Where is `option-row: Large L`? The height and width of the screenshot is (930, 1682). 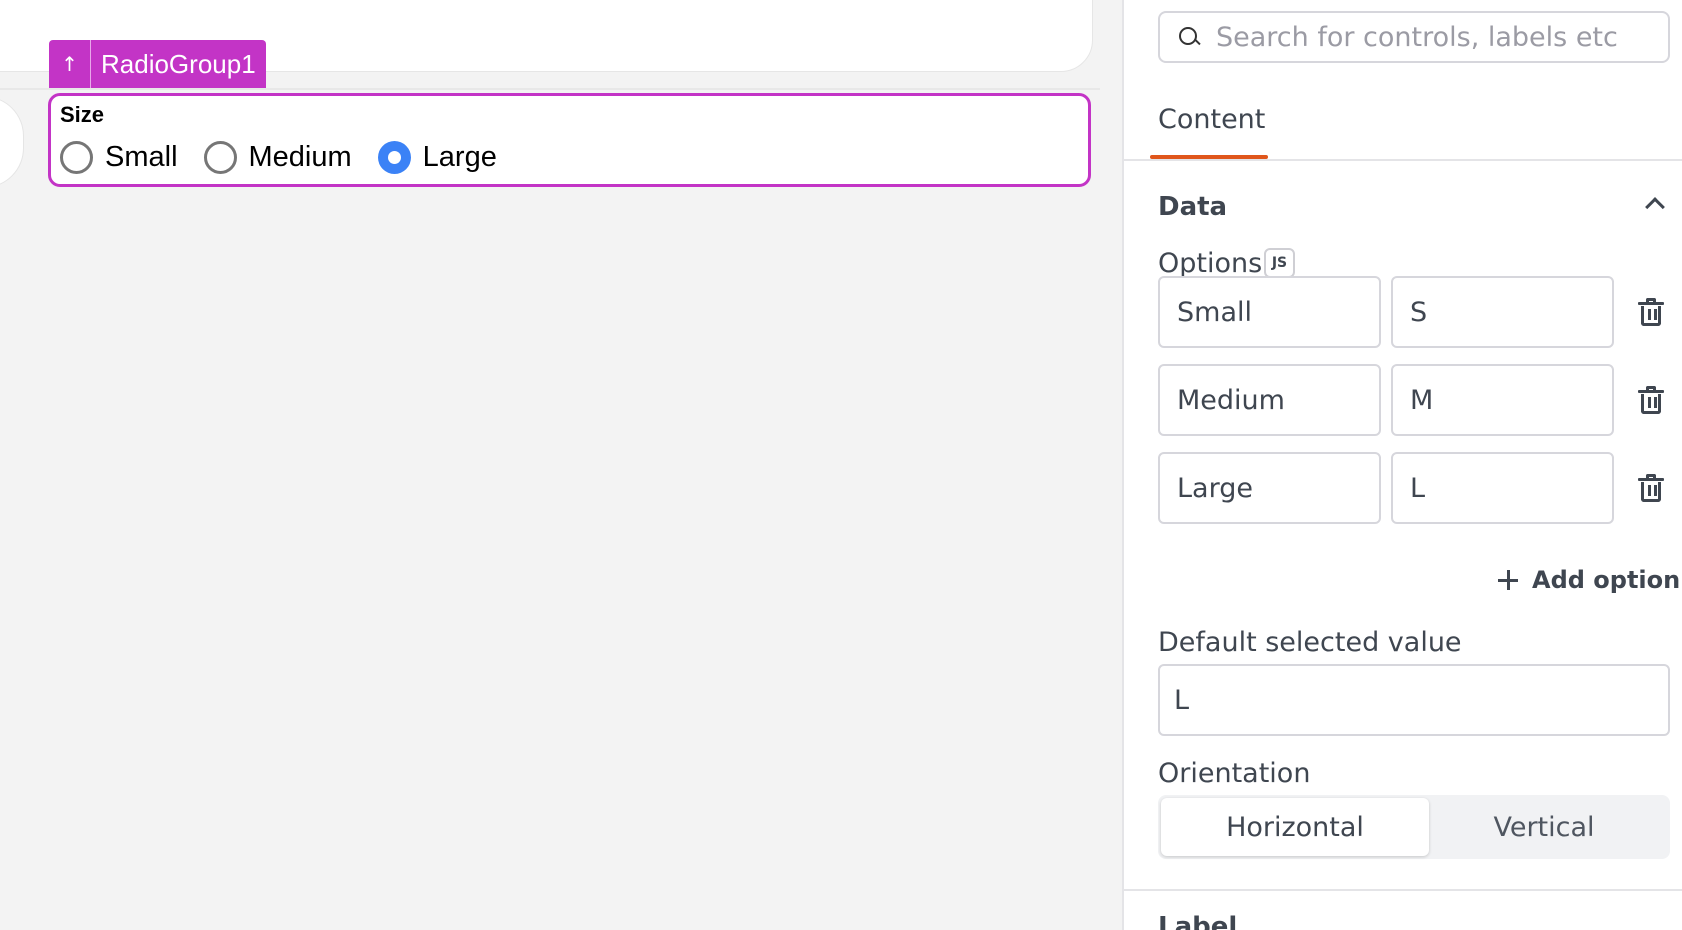 option-row: Large L is located at coordinates (1418, 488).